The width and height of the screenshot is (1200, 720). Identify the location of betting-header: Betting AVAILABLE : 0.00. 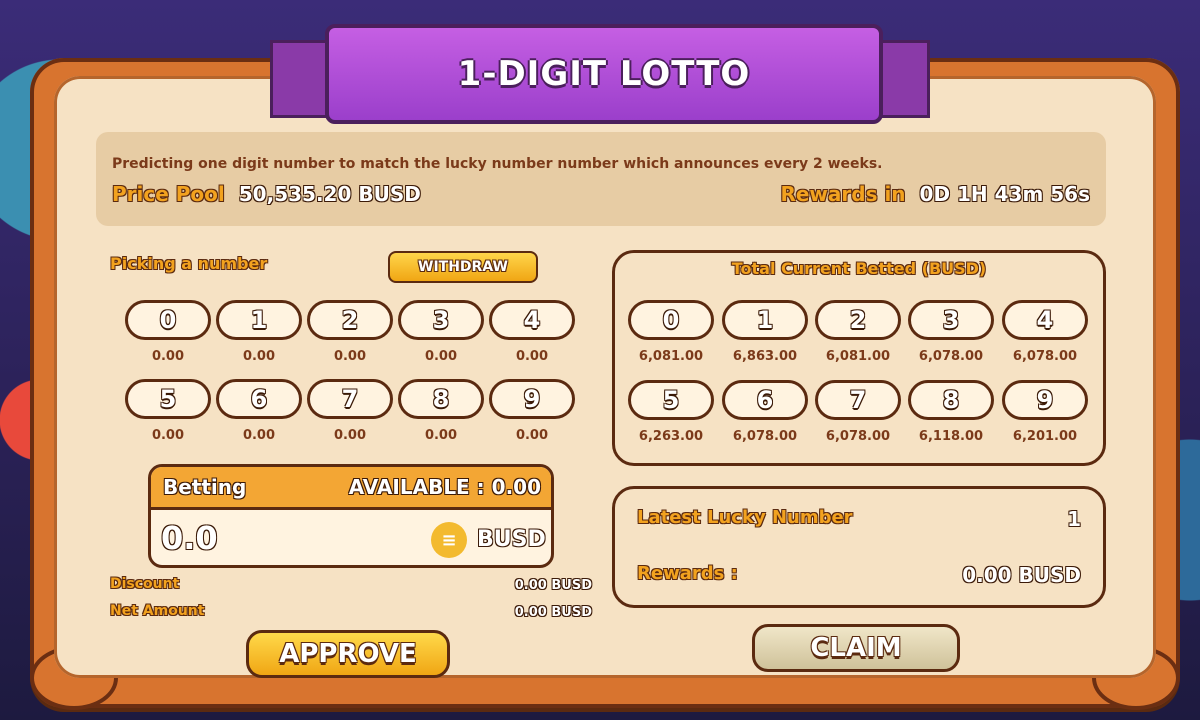
(351, 488).